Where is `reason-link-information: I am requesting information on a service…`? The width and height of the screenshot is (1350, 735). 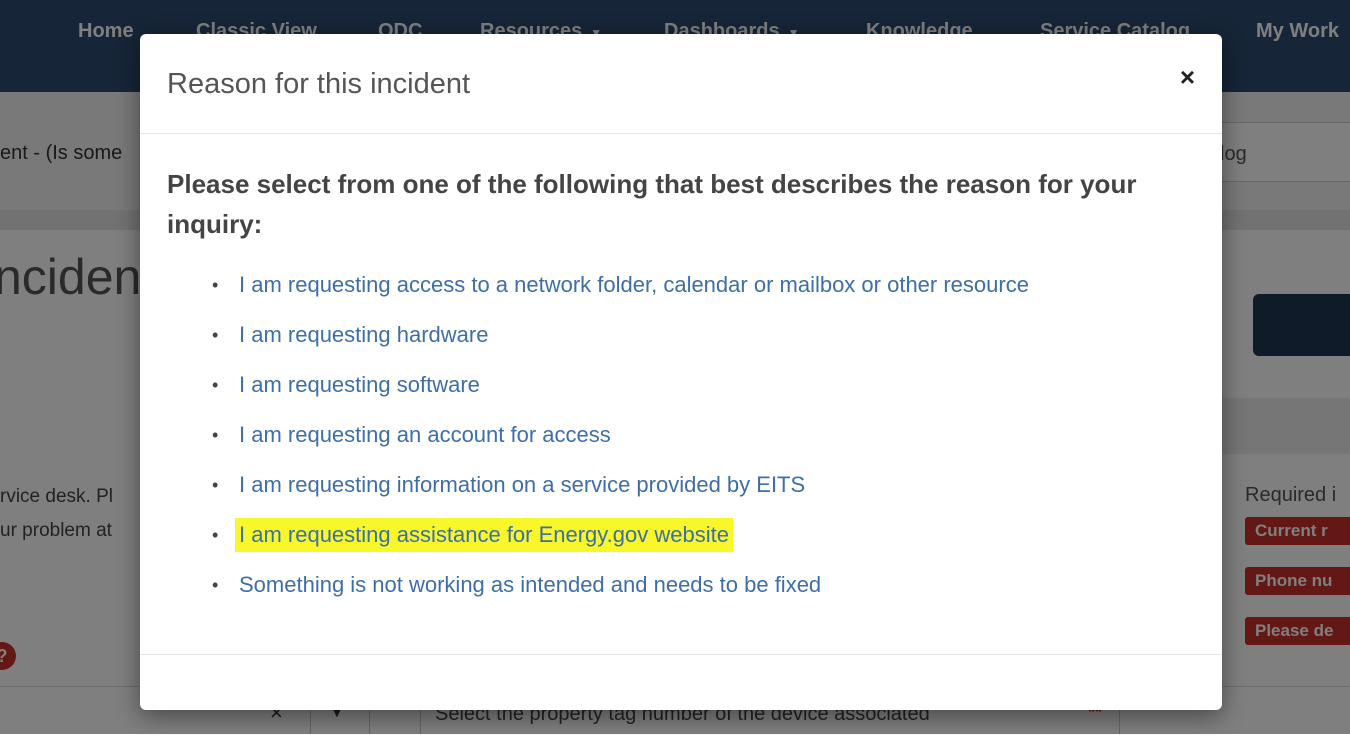 reason-link-information: I am requesting information on a service… is located at coordinates (522, 485).